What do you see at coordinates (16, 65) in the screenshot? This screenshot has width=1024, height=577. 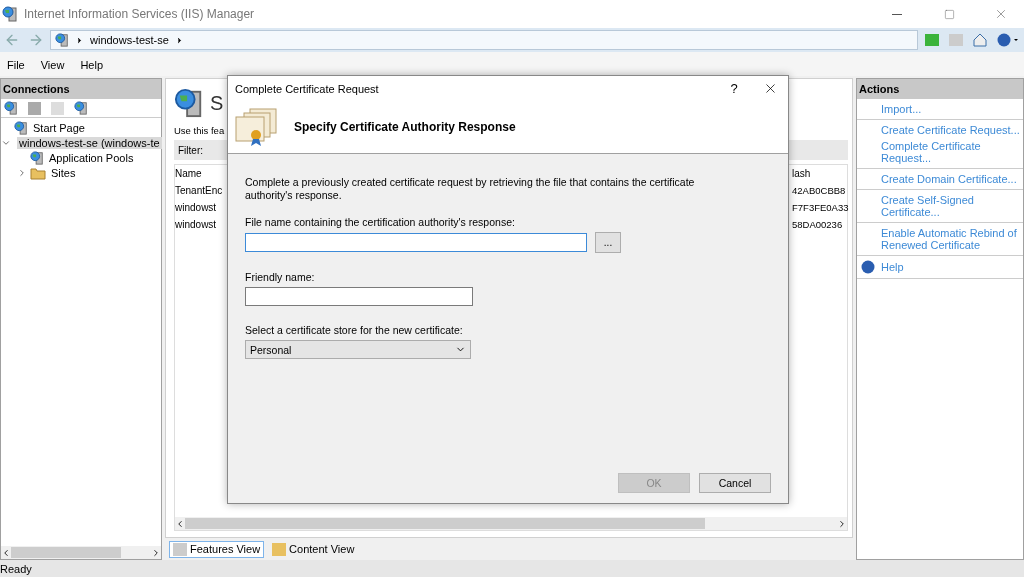 I see `menu-item: File` at bounding box center [16, 65].